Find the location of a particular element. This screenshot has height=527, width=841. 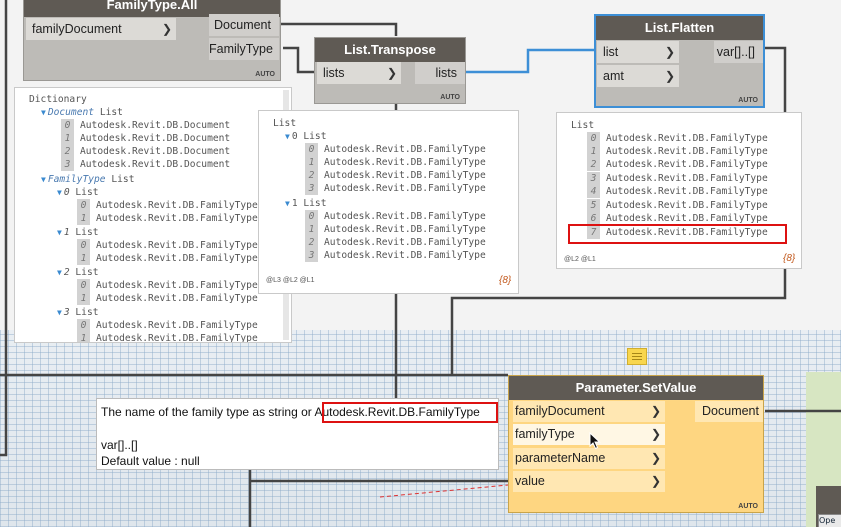

list-levels: @L3 @L2 @L1 is located at coordinates (290, 280).